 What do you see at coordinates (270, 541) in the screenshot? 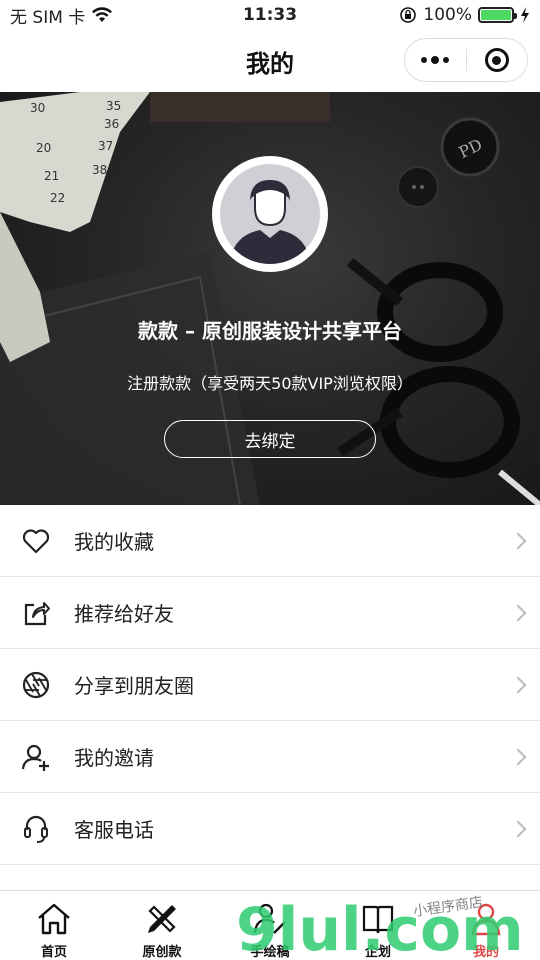
I see `menu-item-favorites: 我的收藏` at bounding box center [270, 541].